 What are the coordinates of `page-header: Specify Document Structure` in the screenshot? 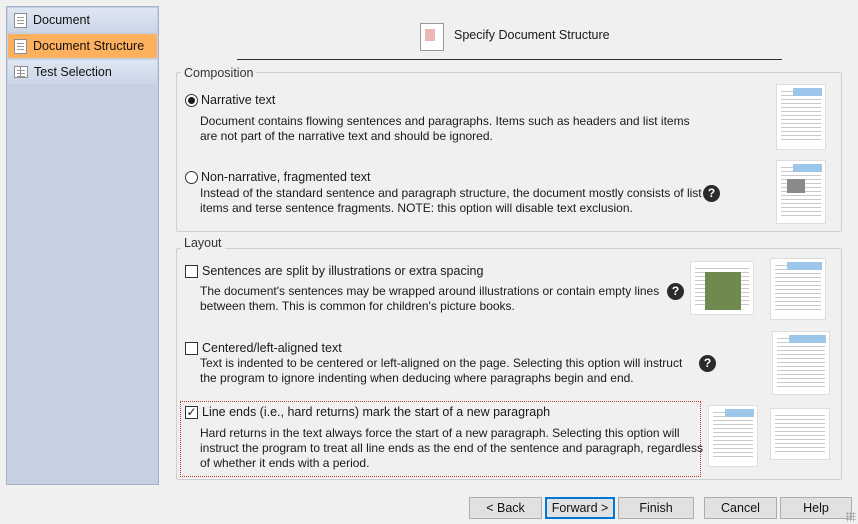 It's located at (509, 40).